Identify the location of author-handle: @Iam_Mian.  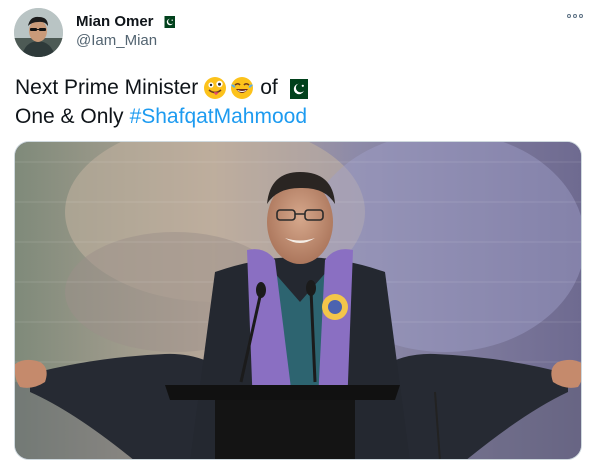
(116, 40).